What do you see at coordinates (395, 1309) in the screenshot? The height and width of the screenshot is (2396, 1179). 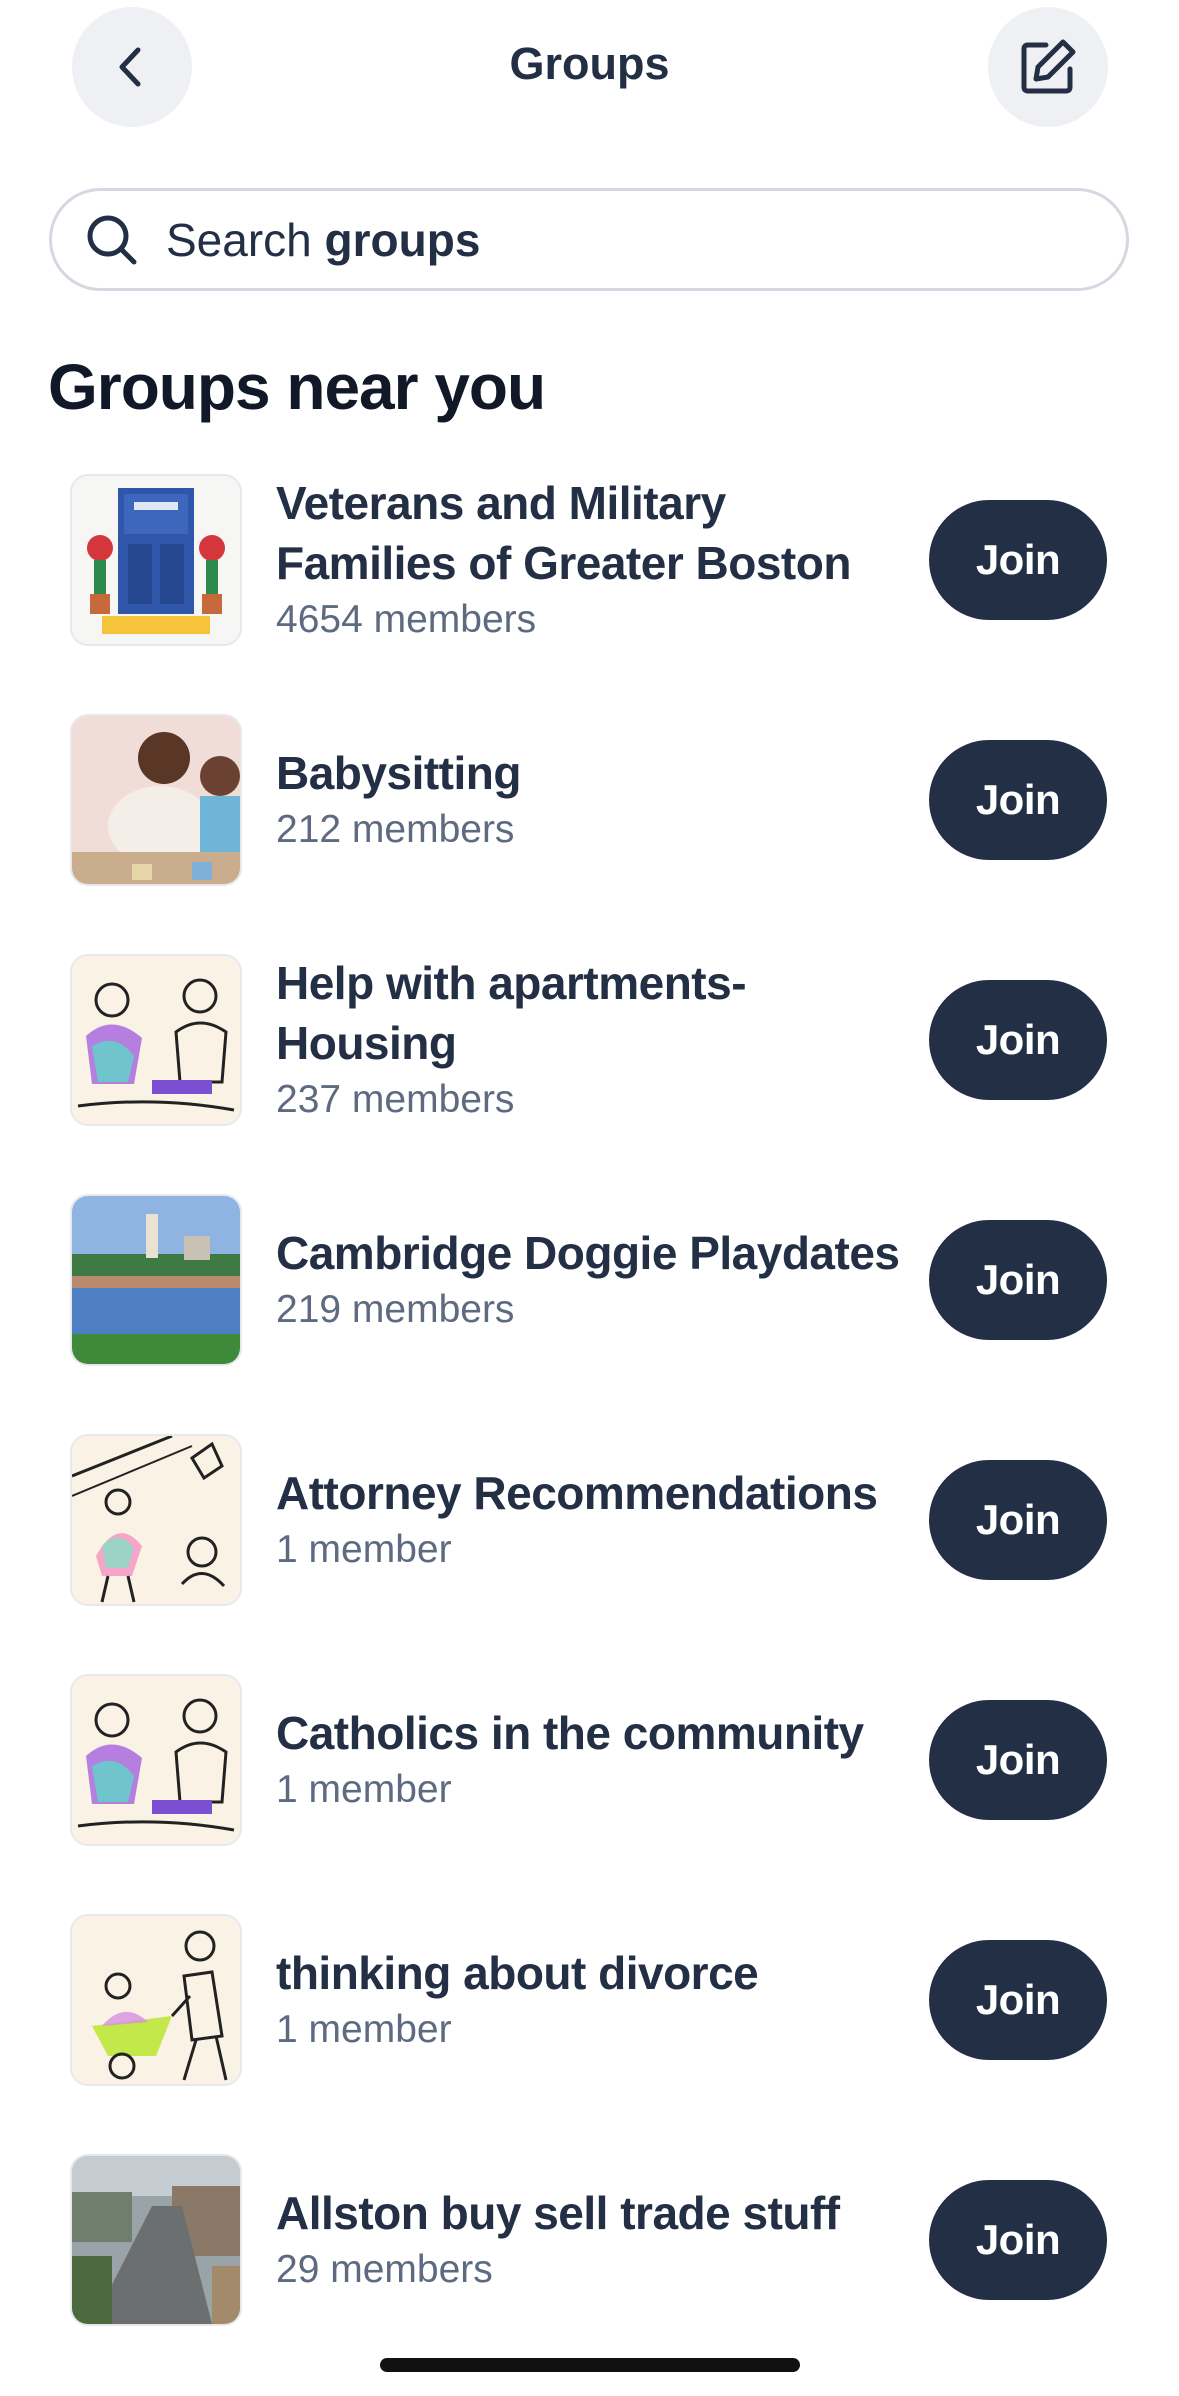 I see `group-member-count: 219 members` at bounding box center [395, 1309].